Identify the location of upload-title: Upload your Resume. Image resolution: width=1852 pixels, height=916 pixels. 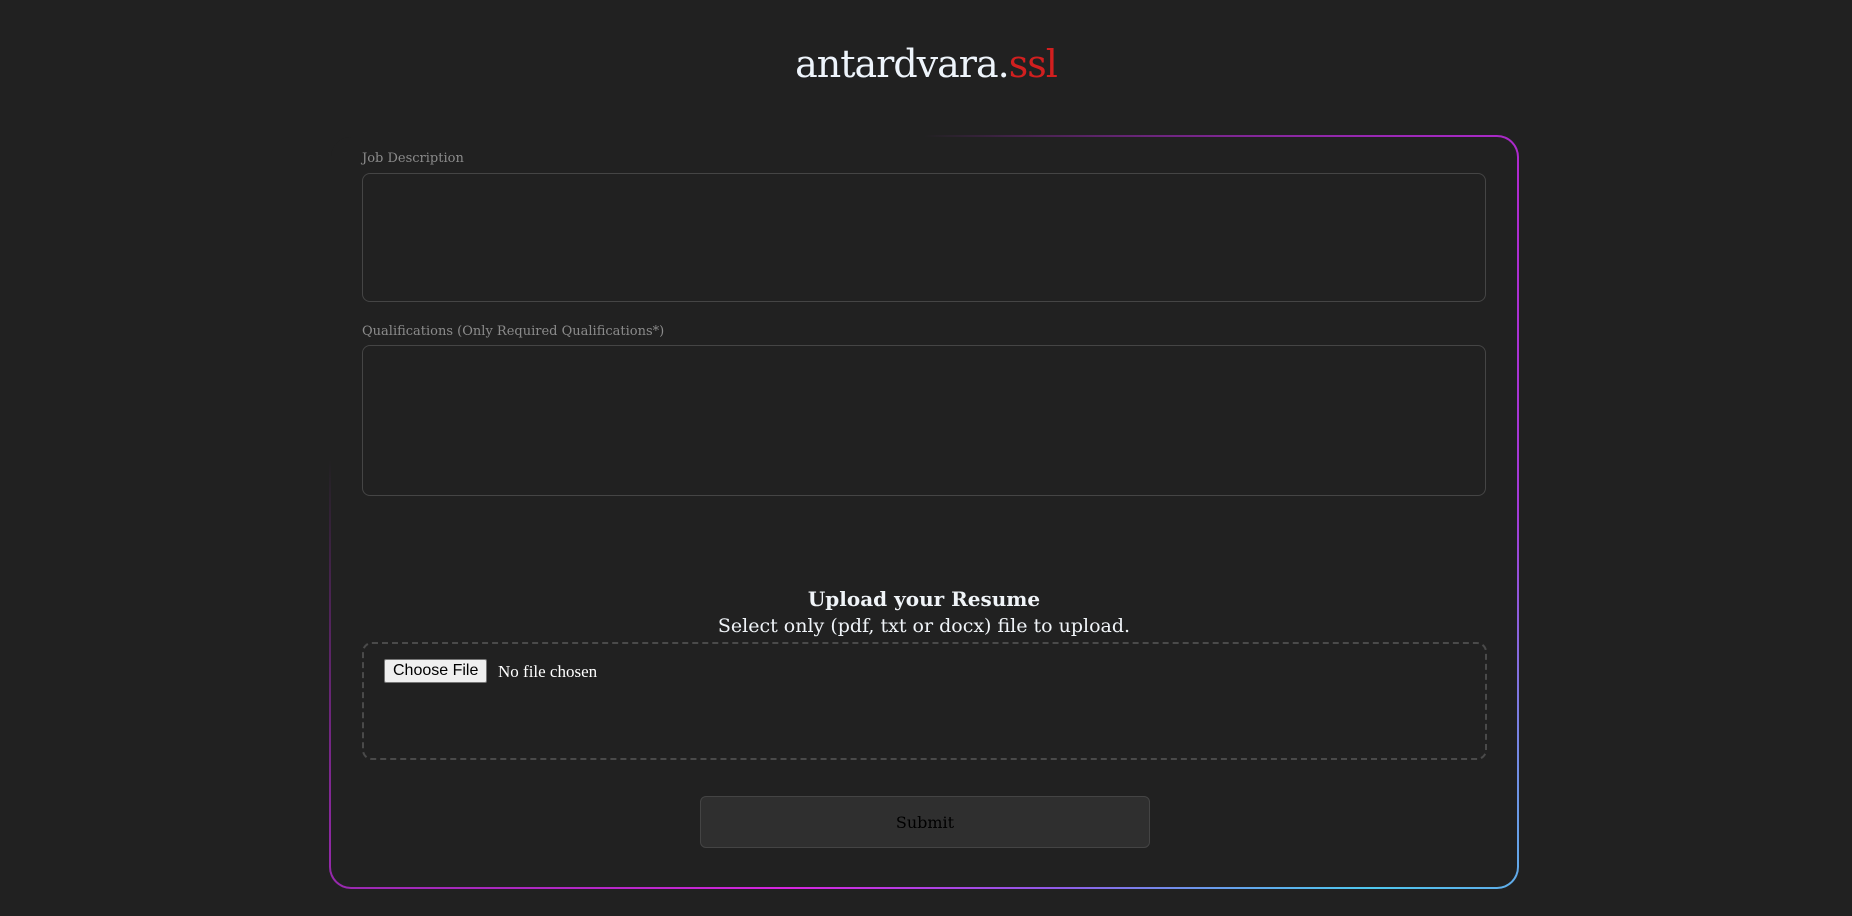
(924, 599).